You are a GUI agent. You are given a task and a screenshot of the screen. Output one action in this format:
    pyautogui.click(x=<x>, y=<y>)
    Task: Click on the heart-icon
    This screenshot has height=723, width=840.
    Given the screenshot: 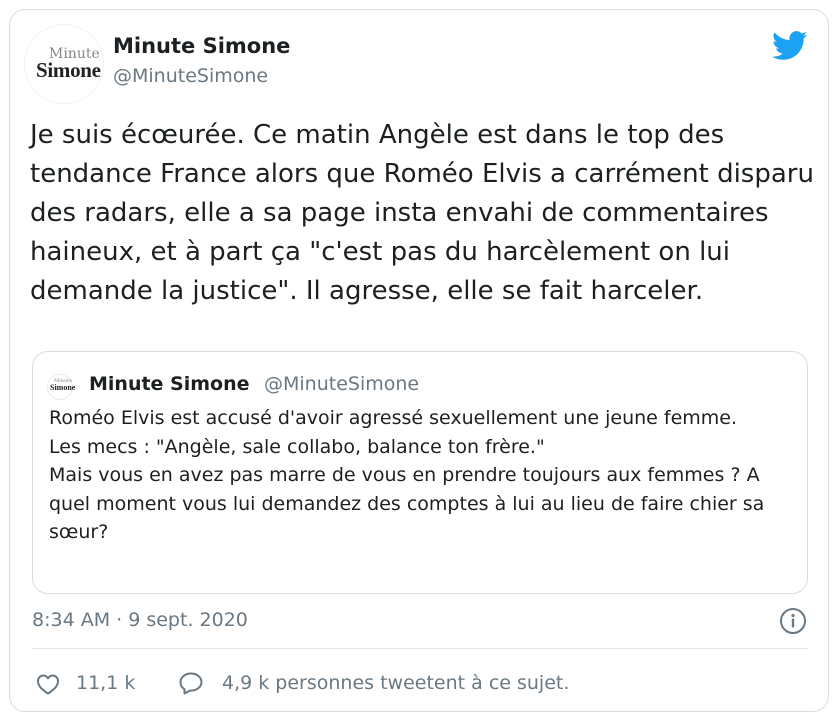 What is the action you would take?
    pyautogui.click(x=48, y=684)
    